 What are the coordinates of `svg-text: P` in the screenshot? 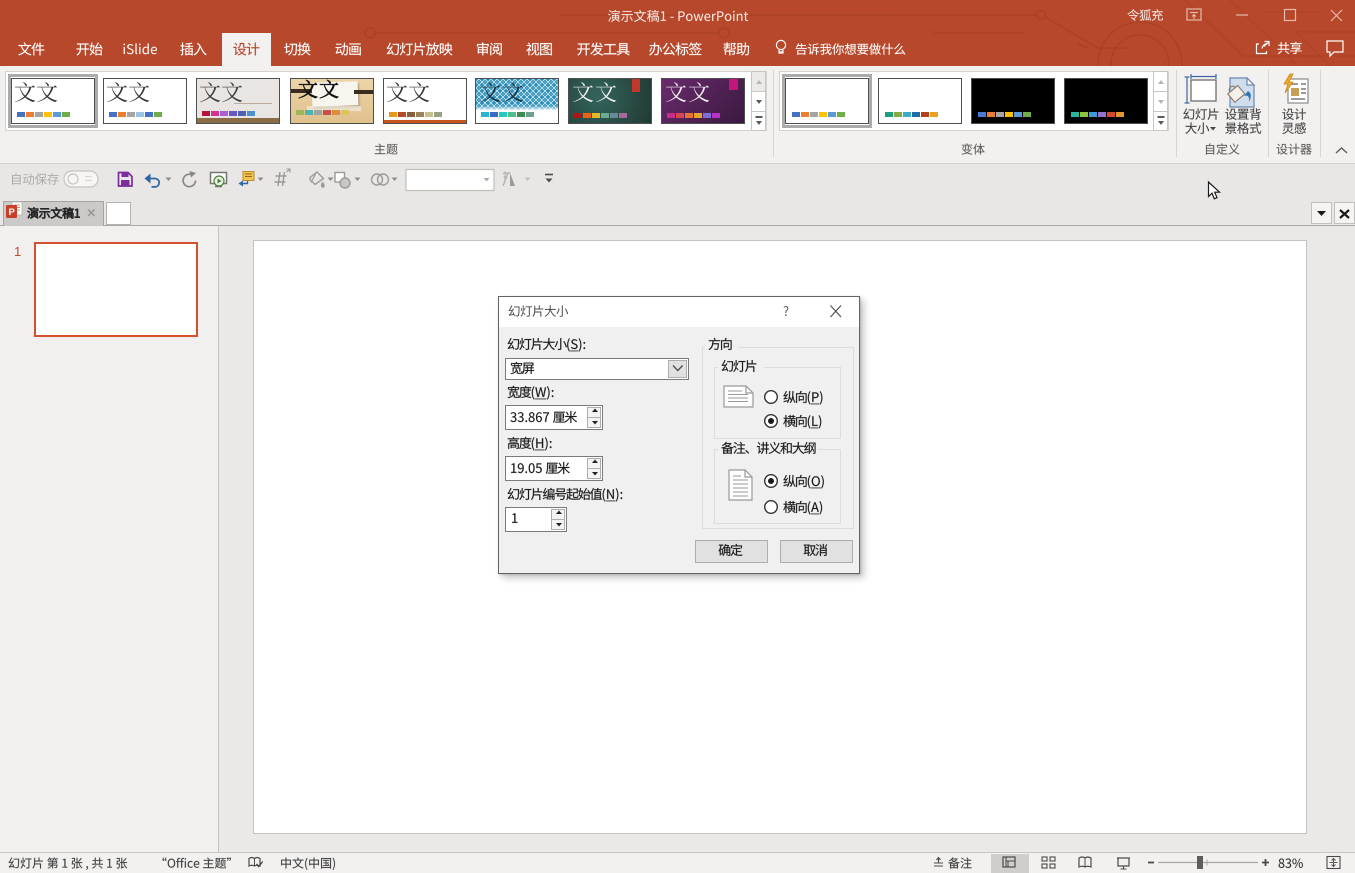 It's located at (12, 212).